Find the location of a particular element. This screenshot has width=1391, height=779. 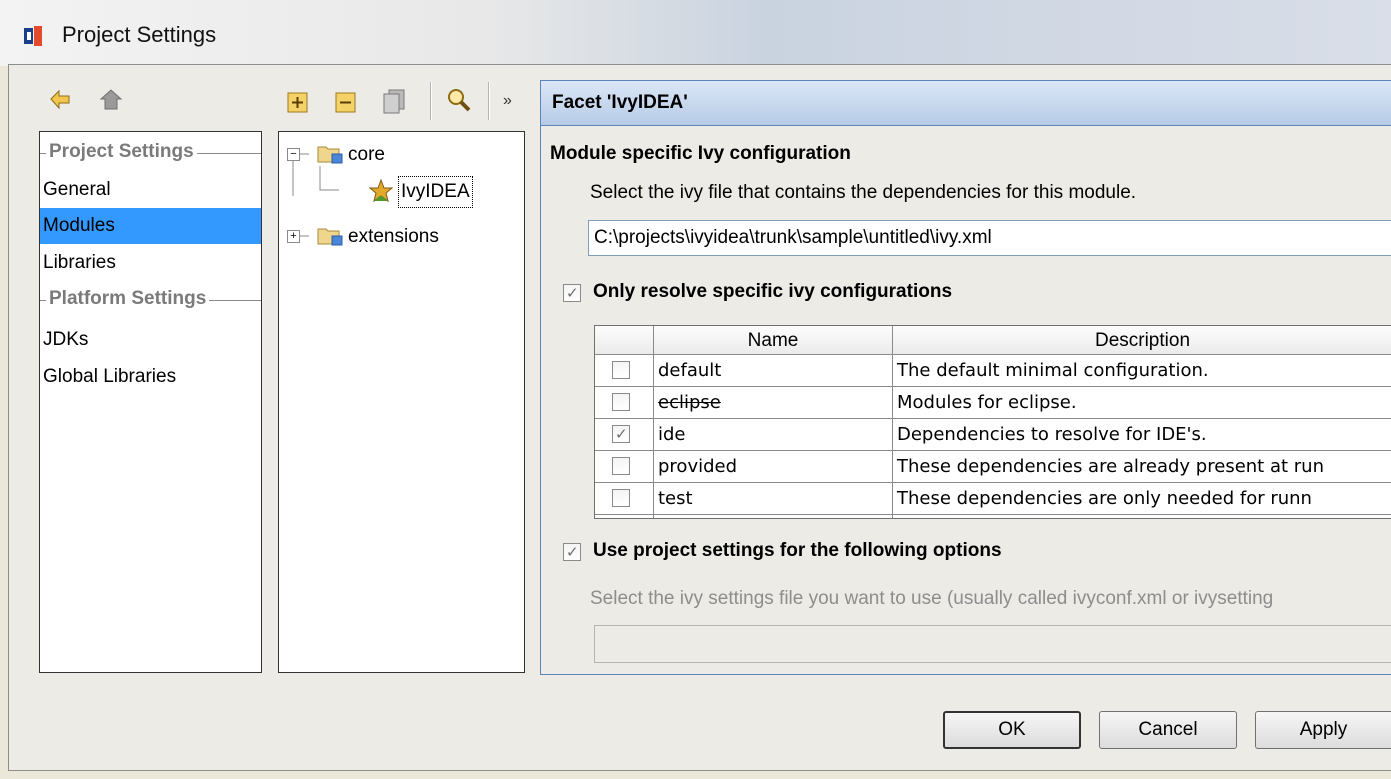

ivy-settings-path-field is located at coordinates (992, 644).